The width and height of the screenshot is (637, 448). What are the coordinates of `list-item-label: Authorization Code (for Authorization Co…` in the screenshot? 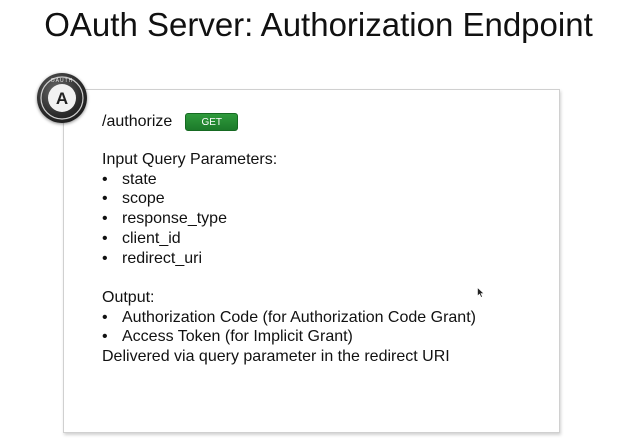 It's located at (299, 317).